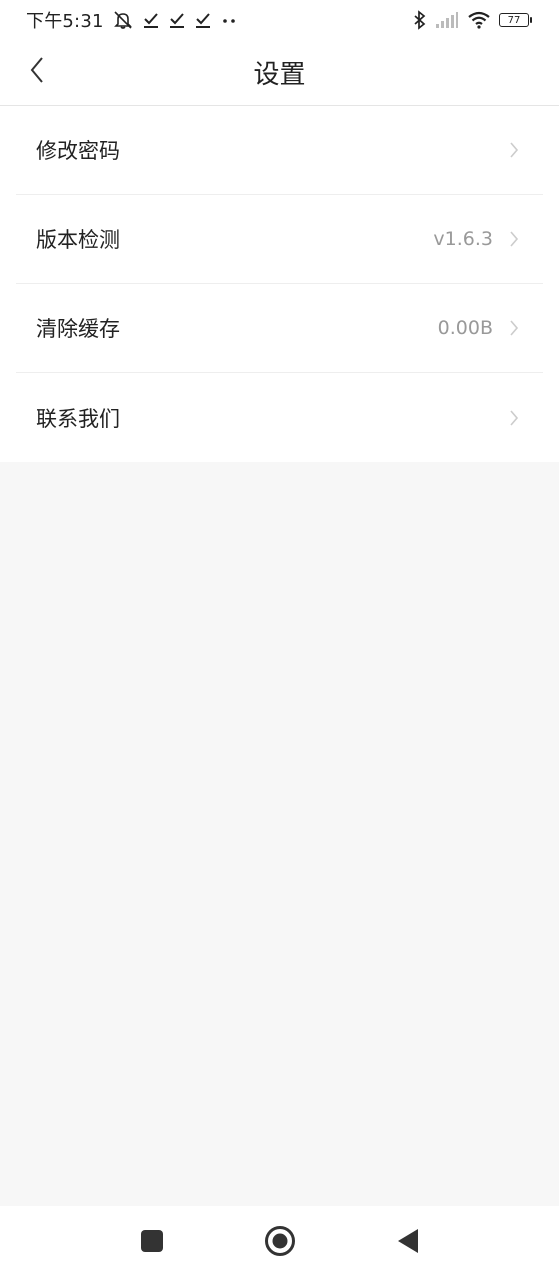  What do you see at coordinates (123, 20) in the screenshot?
I see `mute-icon` at bounding box center [123, 20].